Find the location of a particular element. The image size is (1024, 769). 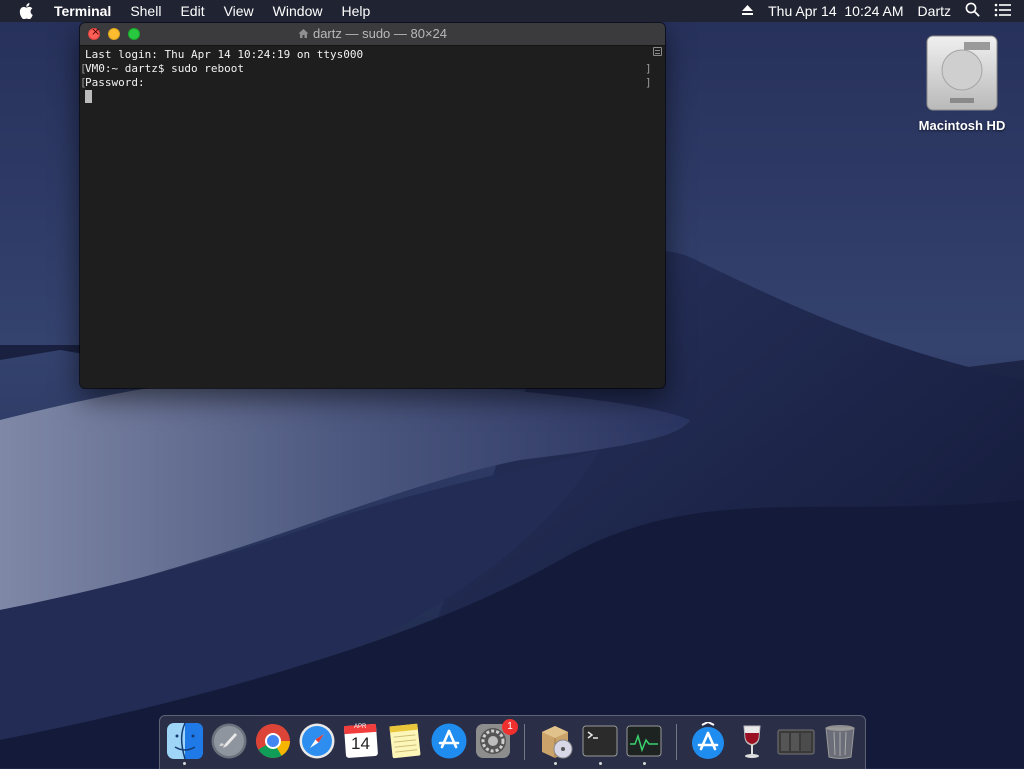

dock-item-notes is located at coordinates (405, 741).